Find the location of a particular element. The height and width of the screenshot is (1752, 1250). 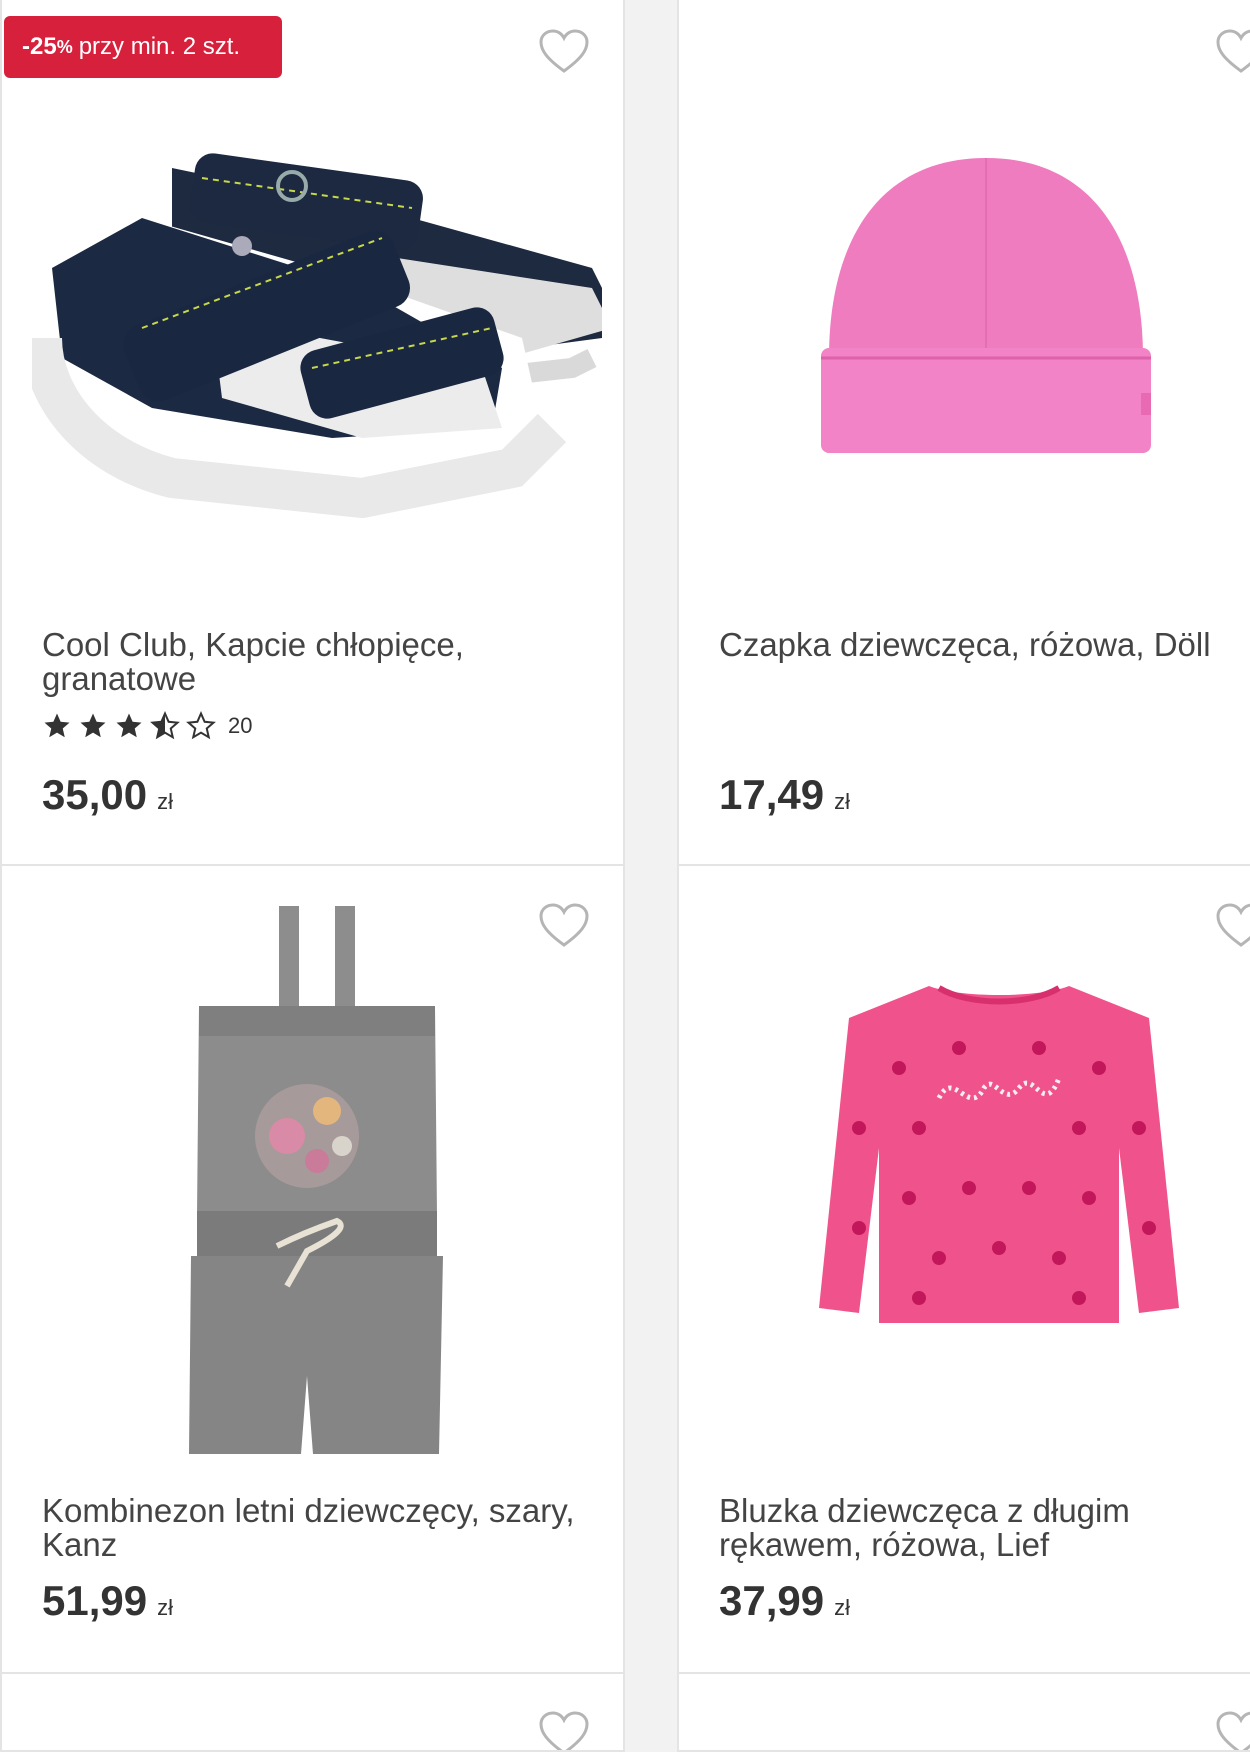

pink-blouse-image is located at coordinates (999, 1153).